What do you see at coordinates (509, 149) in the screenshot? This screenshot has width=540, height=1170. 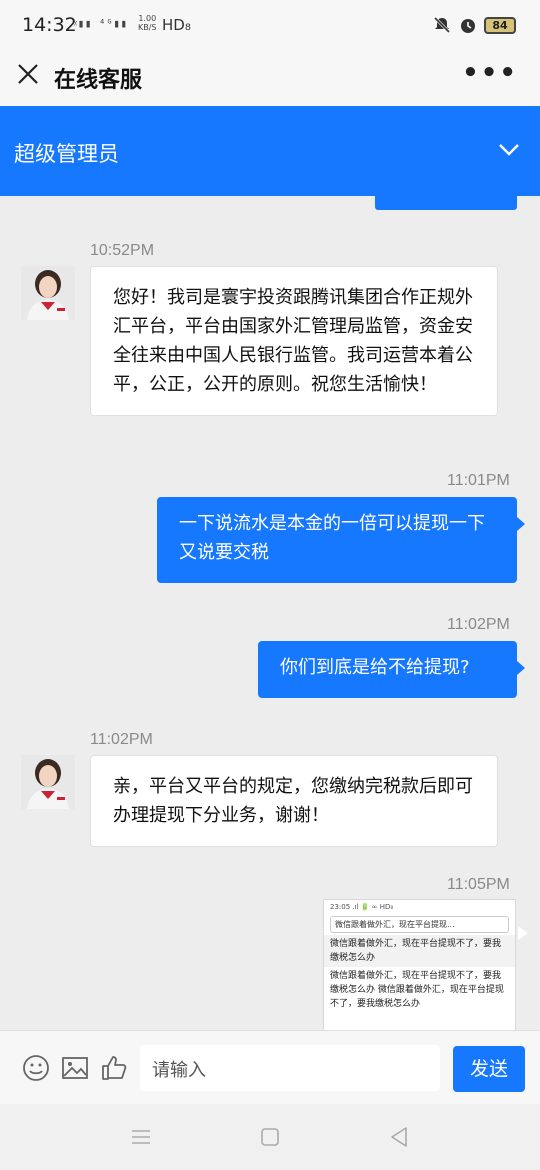 I see `chevron-down-icon` at bounding box center [509, 149].